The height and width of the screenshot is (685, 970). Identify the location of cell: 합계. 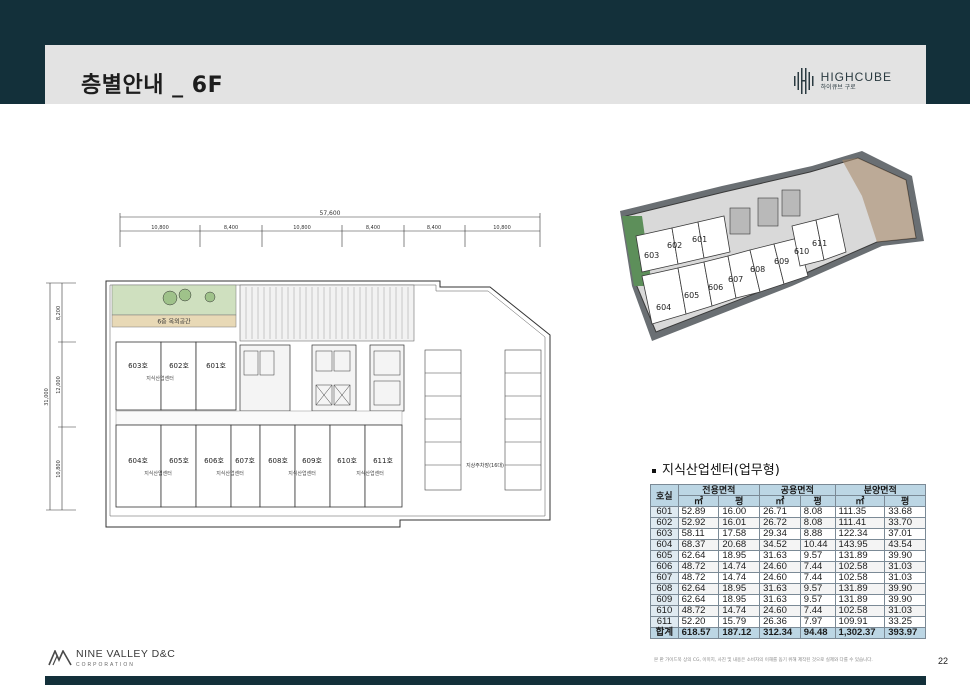
(664, 633).